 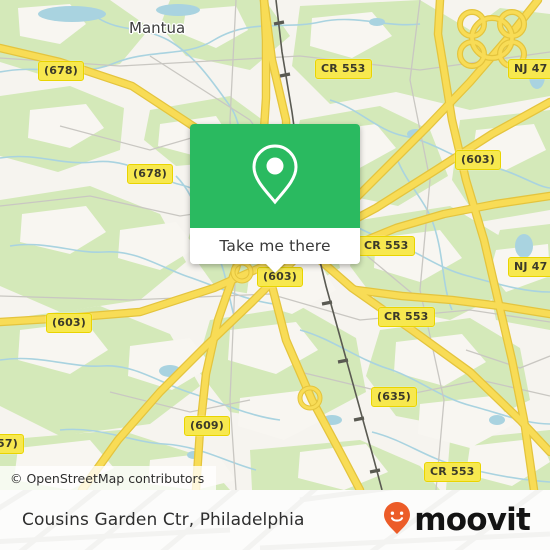 I want to click on location-title: Cousins Garden Ctr, Philadelphia, so click(x=163, y=520).